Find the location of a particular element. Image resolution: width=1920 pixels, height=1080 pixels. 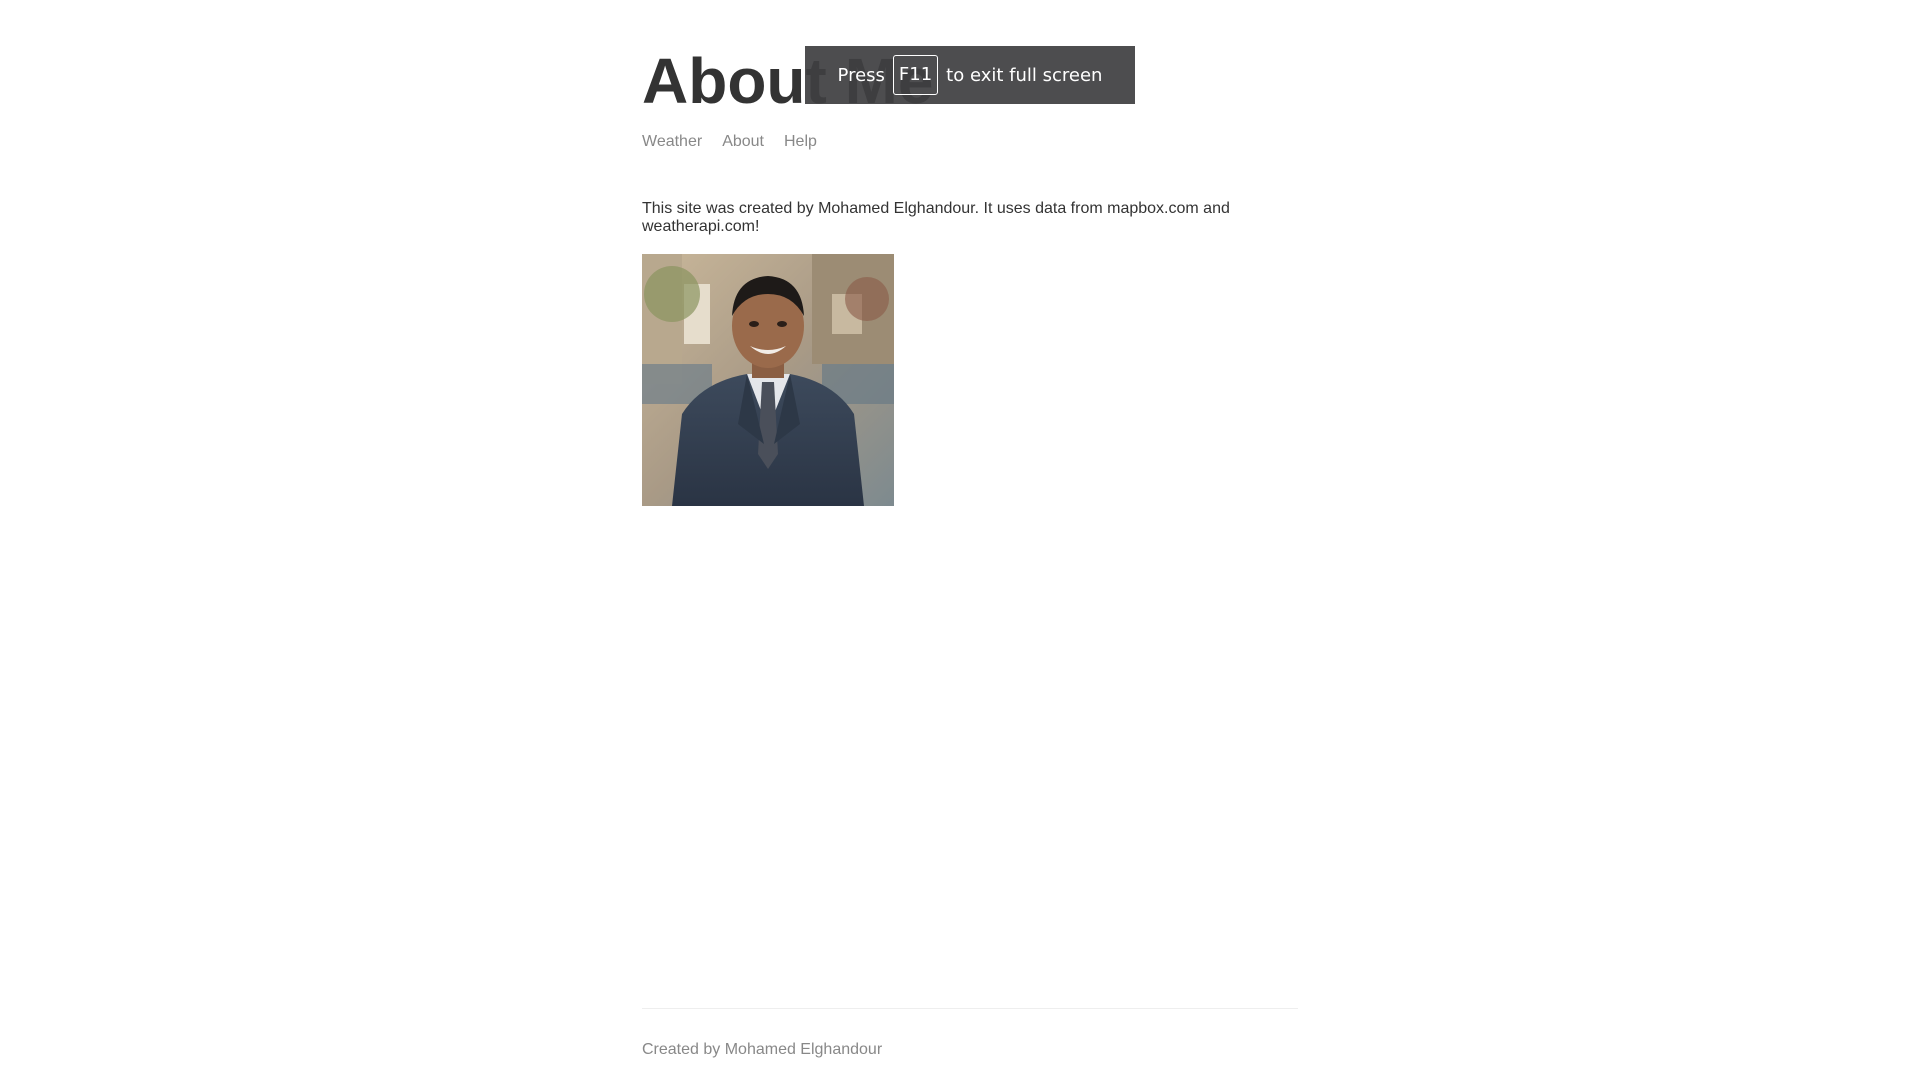

f11-key-badge: F11 is located at coordinates (915, 75).